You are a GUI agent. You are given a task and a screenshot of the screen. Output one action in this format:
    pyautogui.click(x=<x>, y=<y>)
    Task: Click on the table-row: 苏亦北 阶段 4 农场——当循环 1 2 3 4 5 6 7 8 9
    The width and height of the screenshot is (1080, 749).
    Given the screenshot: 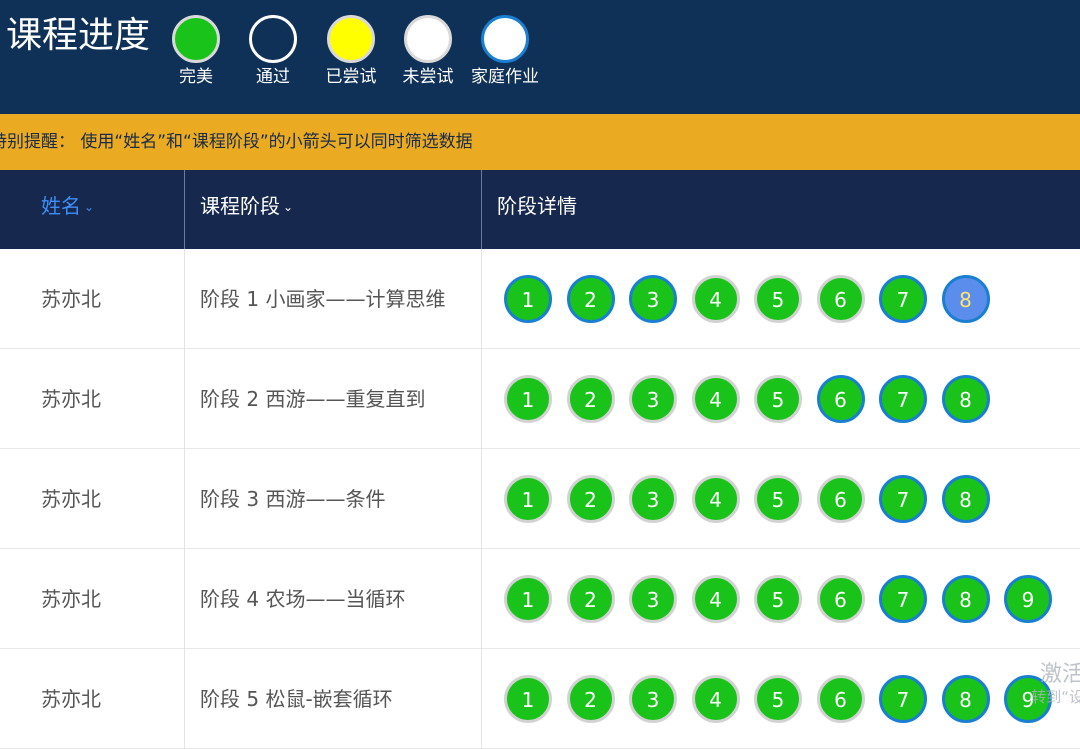 What is the action you would take?
    pyautogui.click(x=540, y=599)
    